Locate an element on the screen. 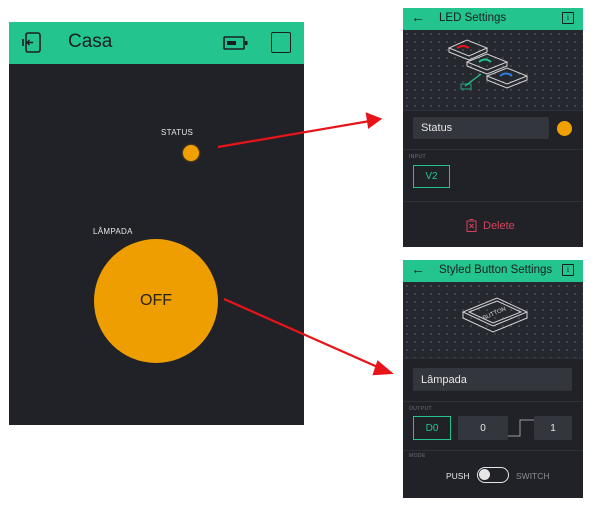  delete-button: Delete is located at coordinates (490, 225).